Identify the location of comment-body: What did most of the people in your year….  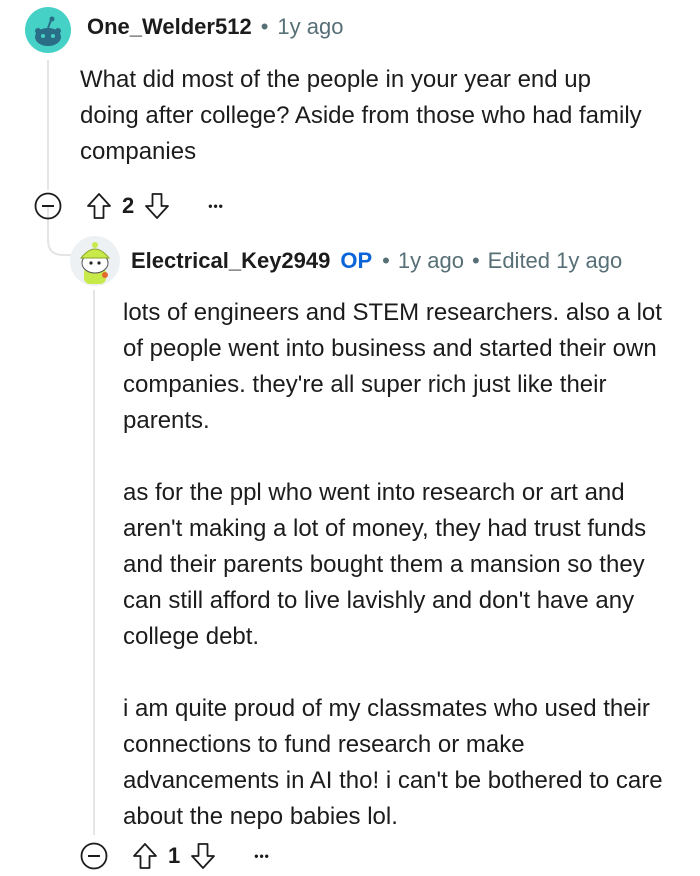
(365, 116).